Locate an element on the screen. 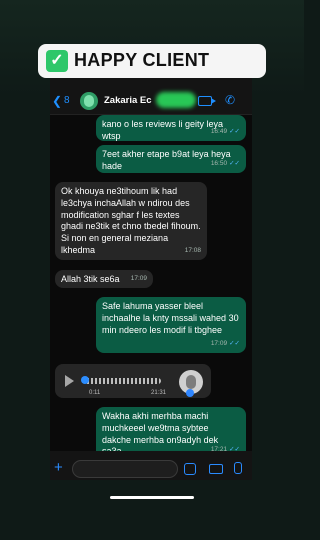 Image resolution: width=320 pixels, height=540 pixels. happy-client-banner: ✓ HAPPY CLIENT is located at coordinates (152, 61).